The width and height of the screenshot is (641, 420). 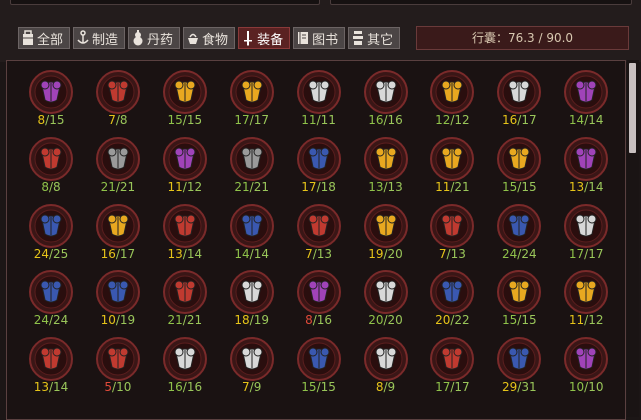 I want to click on durability-max: 18, so click(x=328, y=186).